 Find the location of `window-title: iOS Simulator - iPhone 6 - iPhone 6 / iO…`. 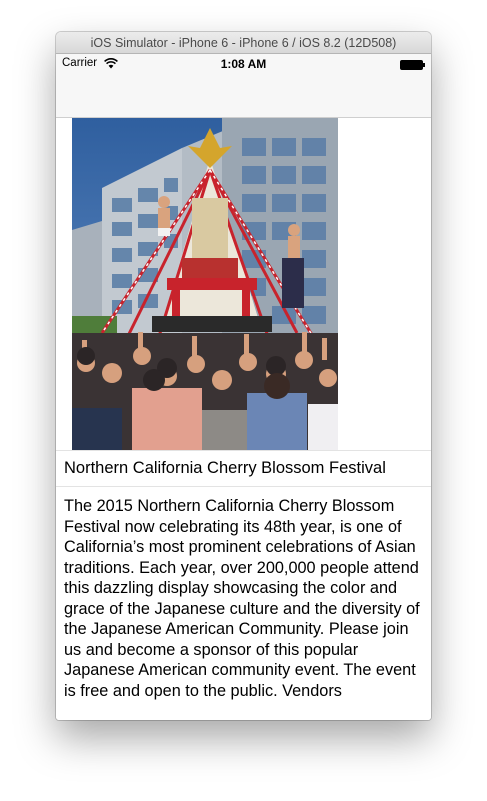

window-title: iOS Simulator - iPhone 6 - iPhone 6 / iO… is located at coordinates (243, 43).